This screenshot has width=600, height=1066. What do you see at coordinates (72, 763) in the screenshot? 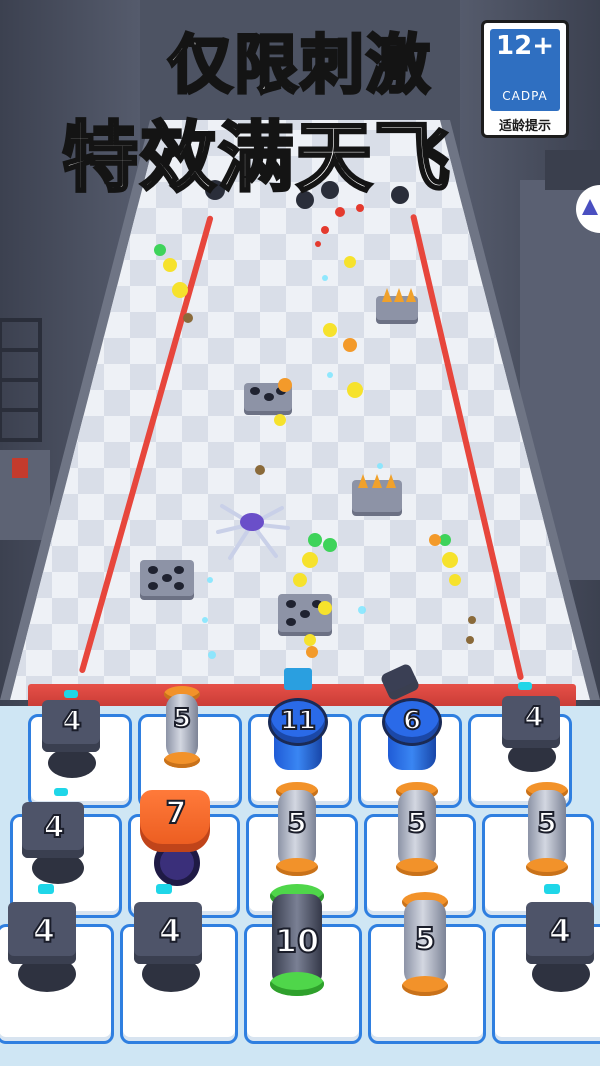
I see `turret-base` at bounding box center [72, 763].